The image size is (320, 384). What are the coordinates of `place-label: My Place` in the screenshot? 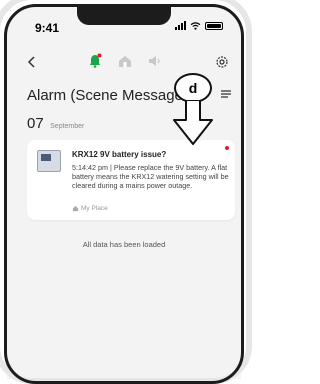 It's located at (94, 208).